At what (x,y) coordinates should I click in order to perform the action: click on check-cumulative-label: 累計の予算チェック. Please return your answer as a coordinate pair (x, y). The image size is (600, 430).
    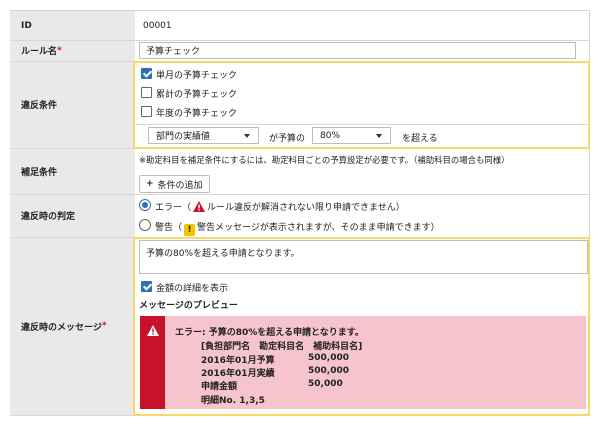
    Looking at the image, I should click on (197, 95).